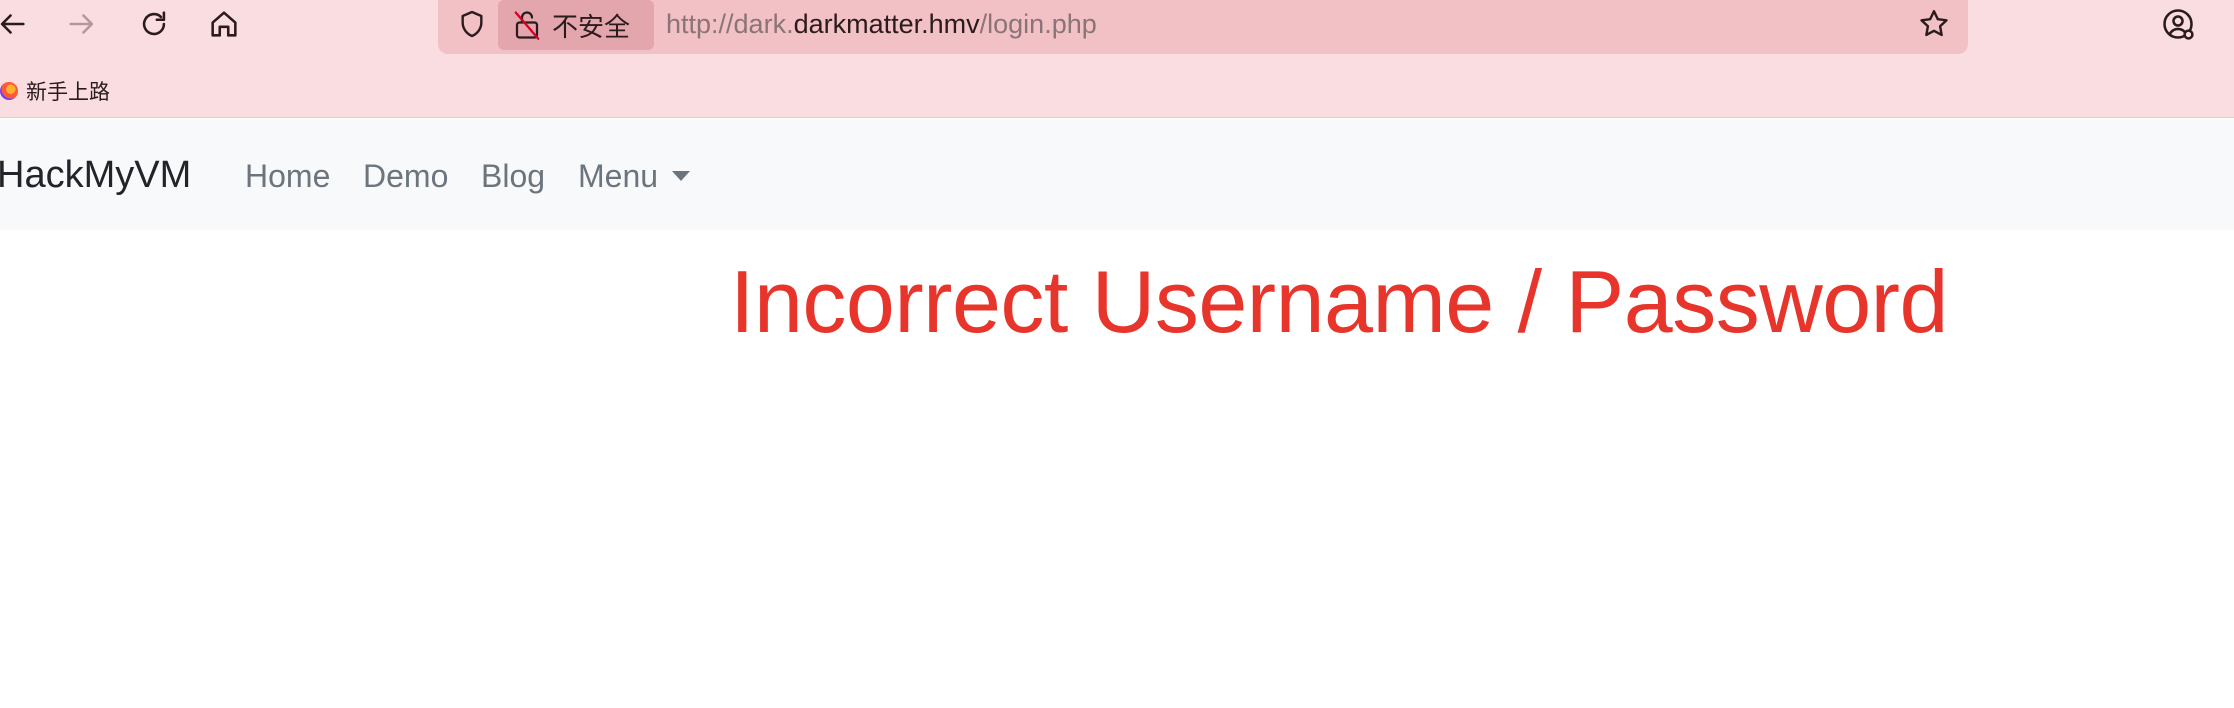  Describe the element at coordinates (527, 25) in the screenshot. I see `lock-slash-icon` at that location.